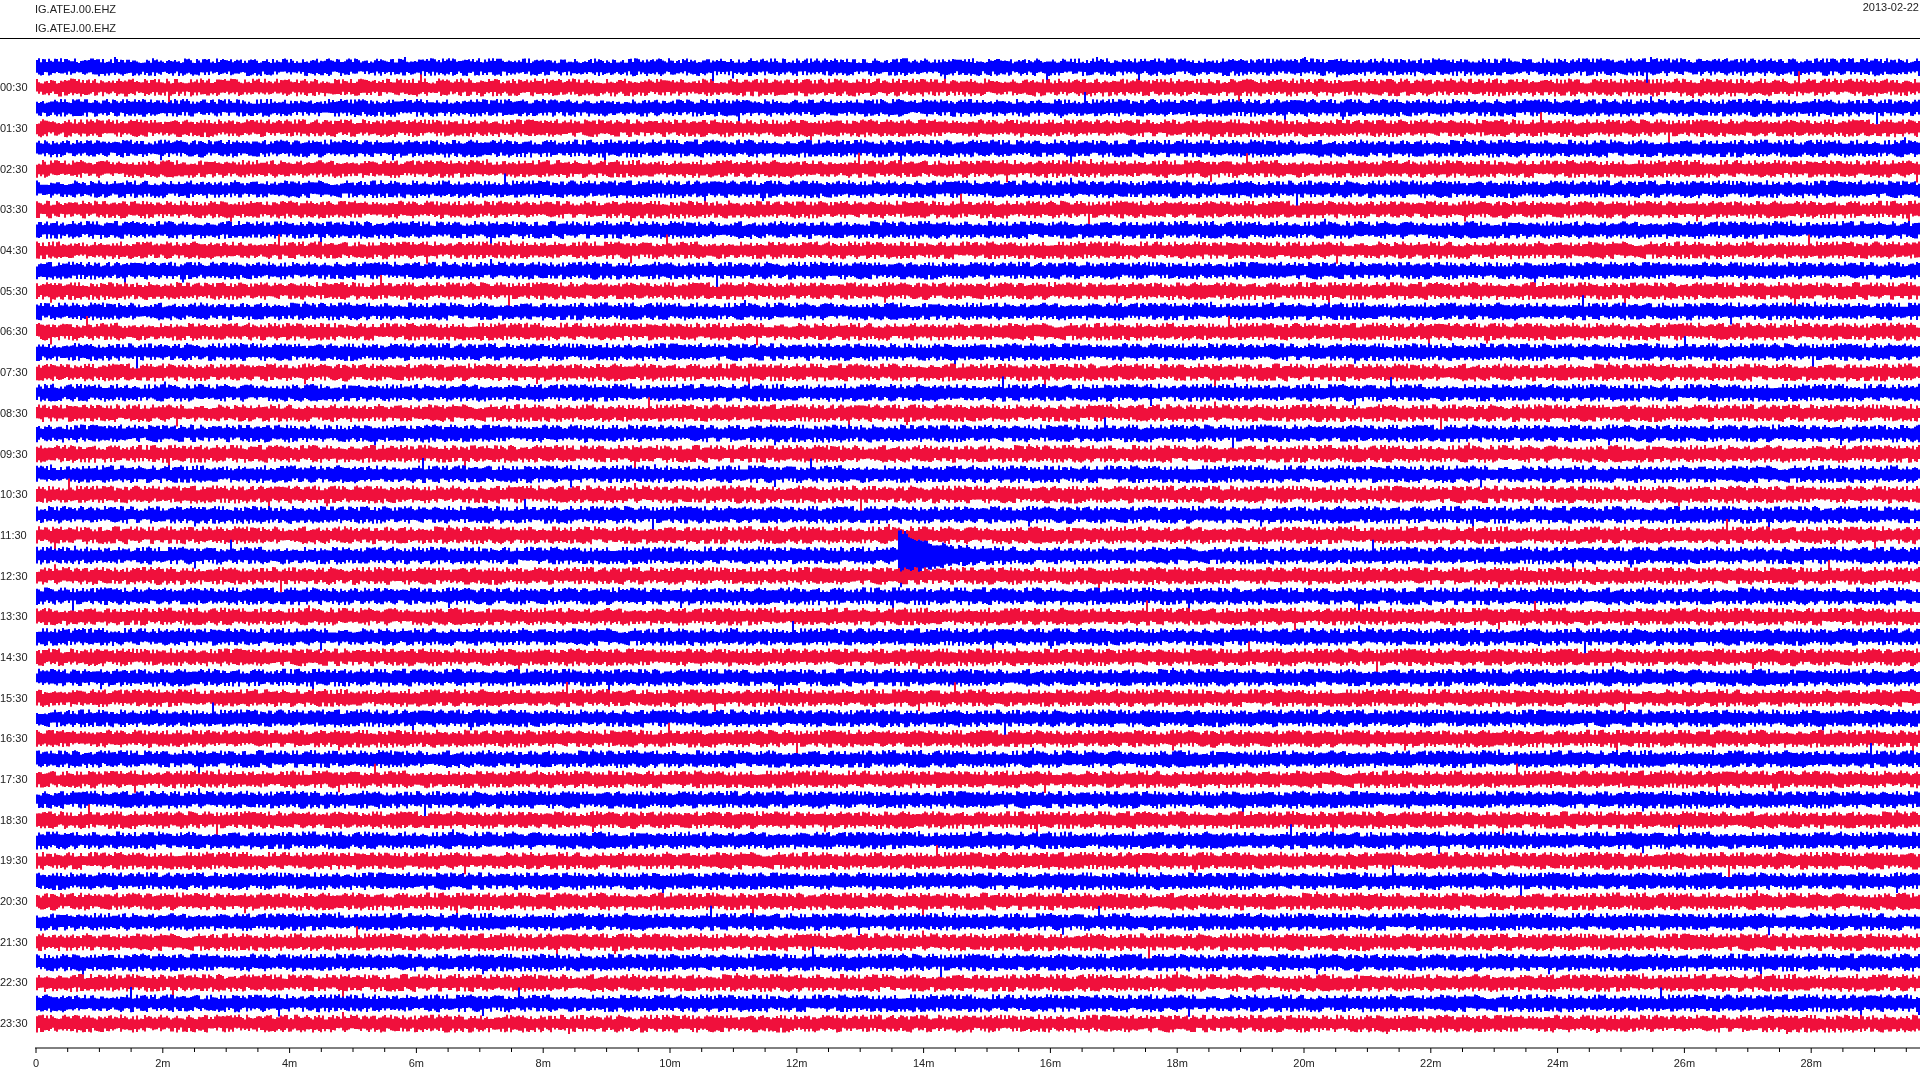  Describe the element at coordinates (14, 901) in the screenshot. I see `hour-label: 20:30` at that location.